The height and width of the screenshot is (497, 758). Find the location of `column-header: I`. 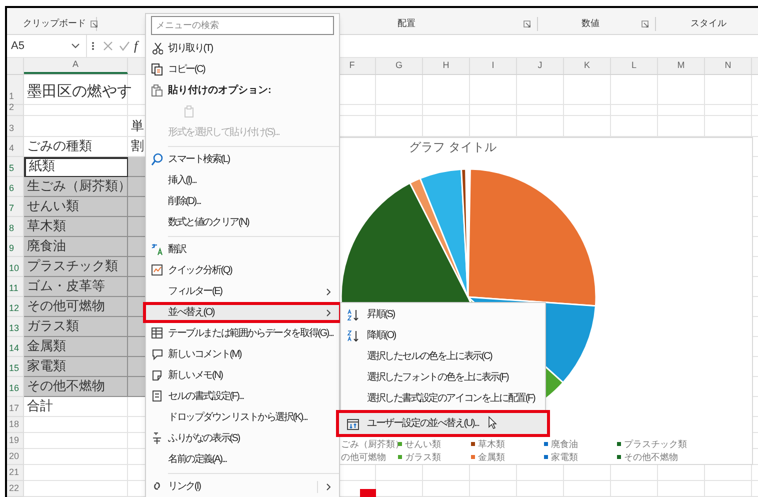

column-header: I is located at coordinates (493, 66).